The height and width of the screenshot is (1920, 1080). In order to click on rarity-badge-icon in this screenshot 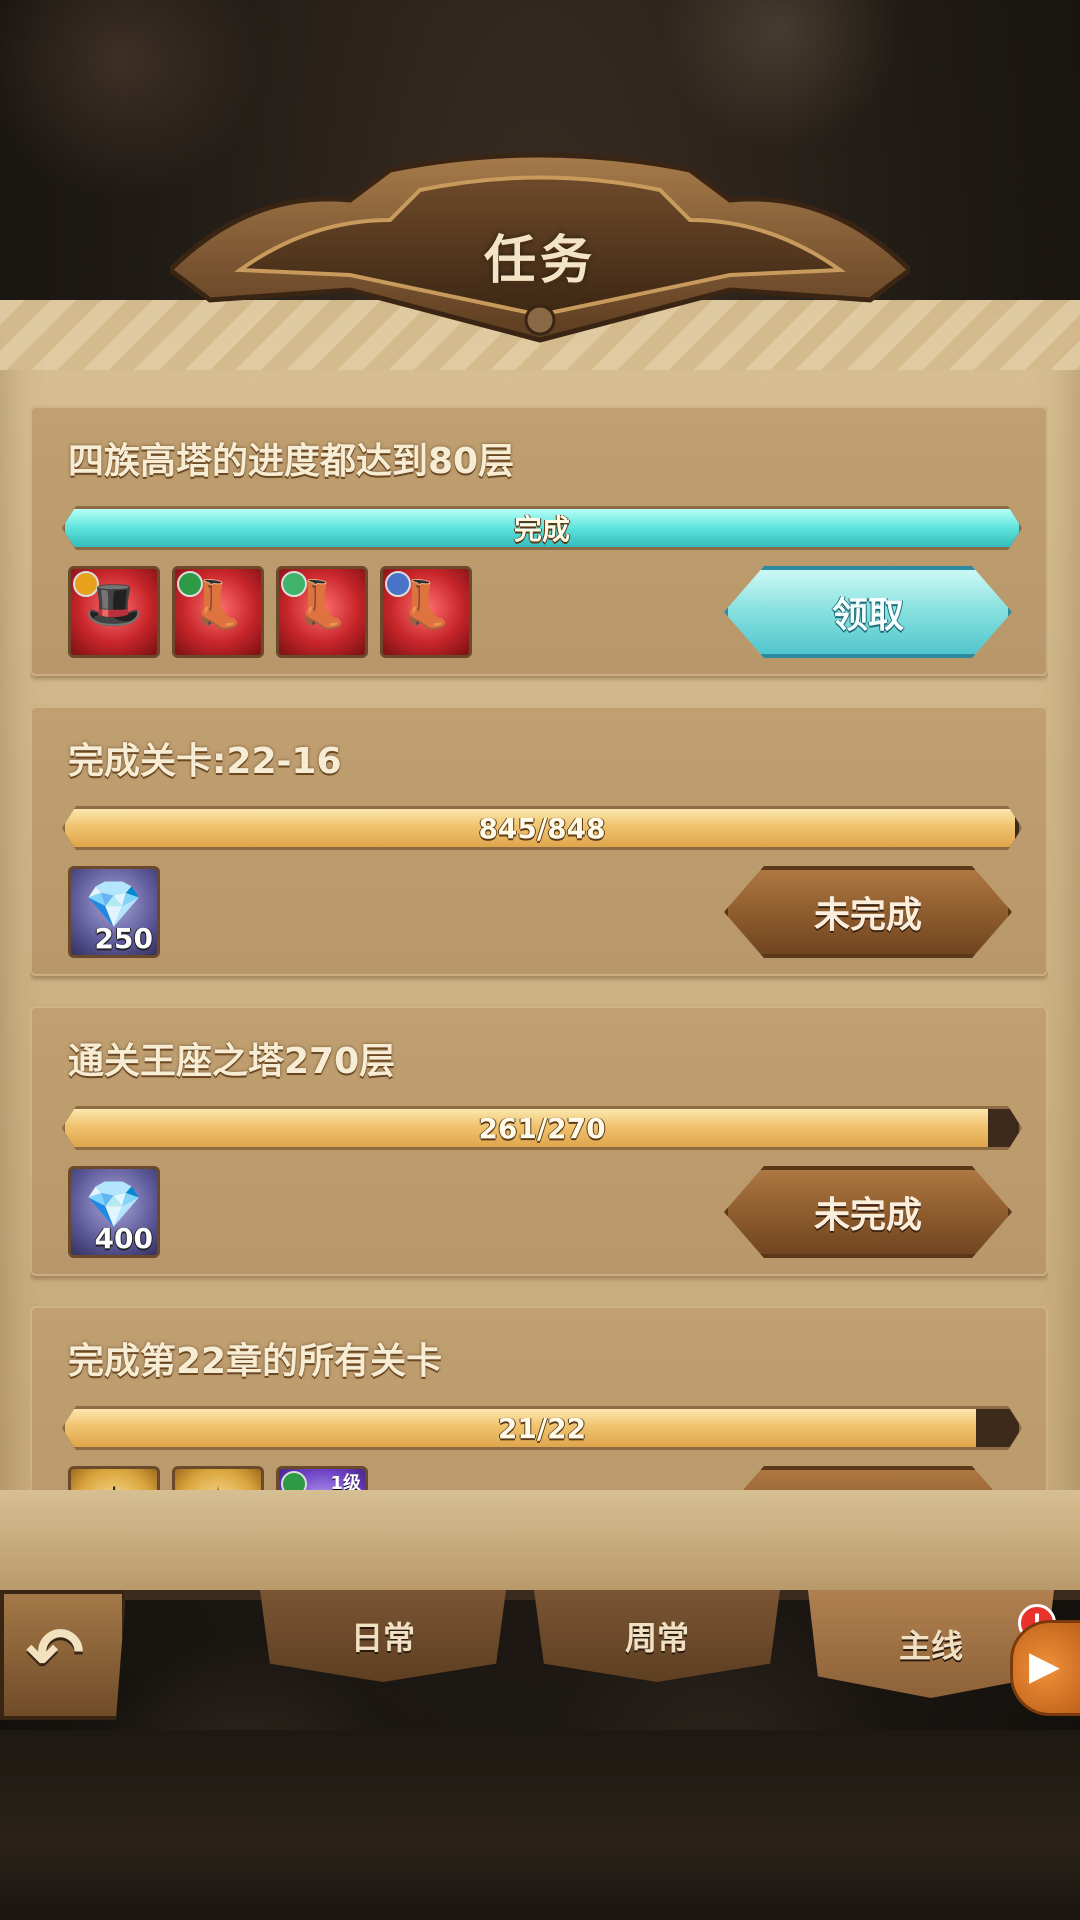, I will do `click(294, 1480)`.